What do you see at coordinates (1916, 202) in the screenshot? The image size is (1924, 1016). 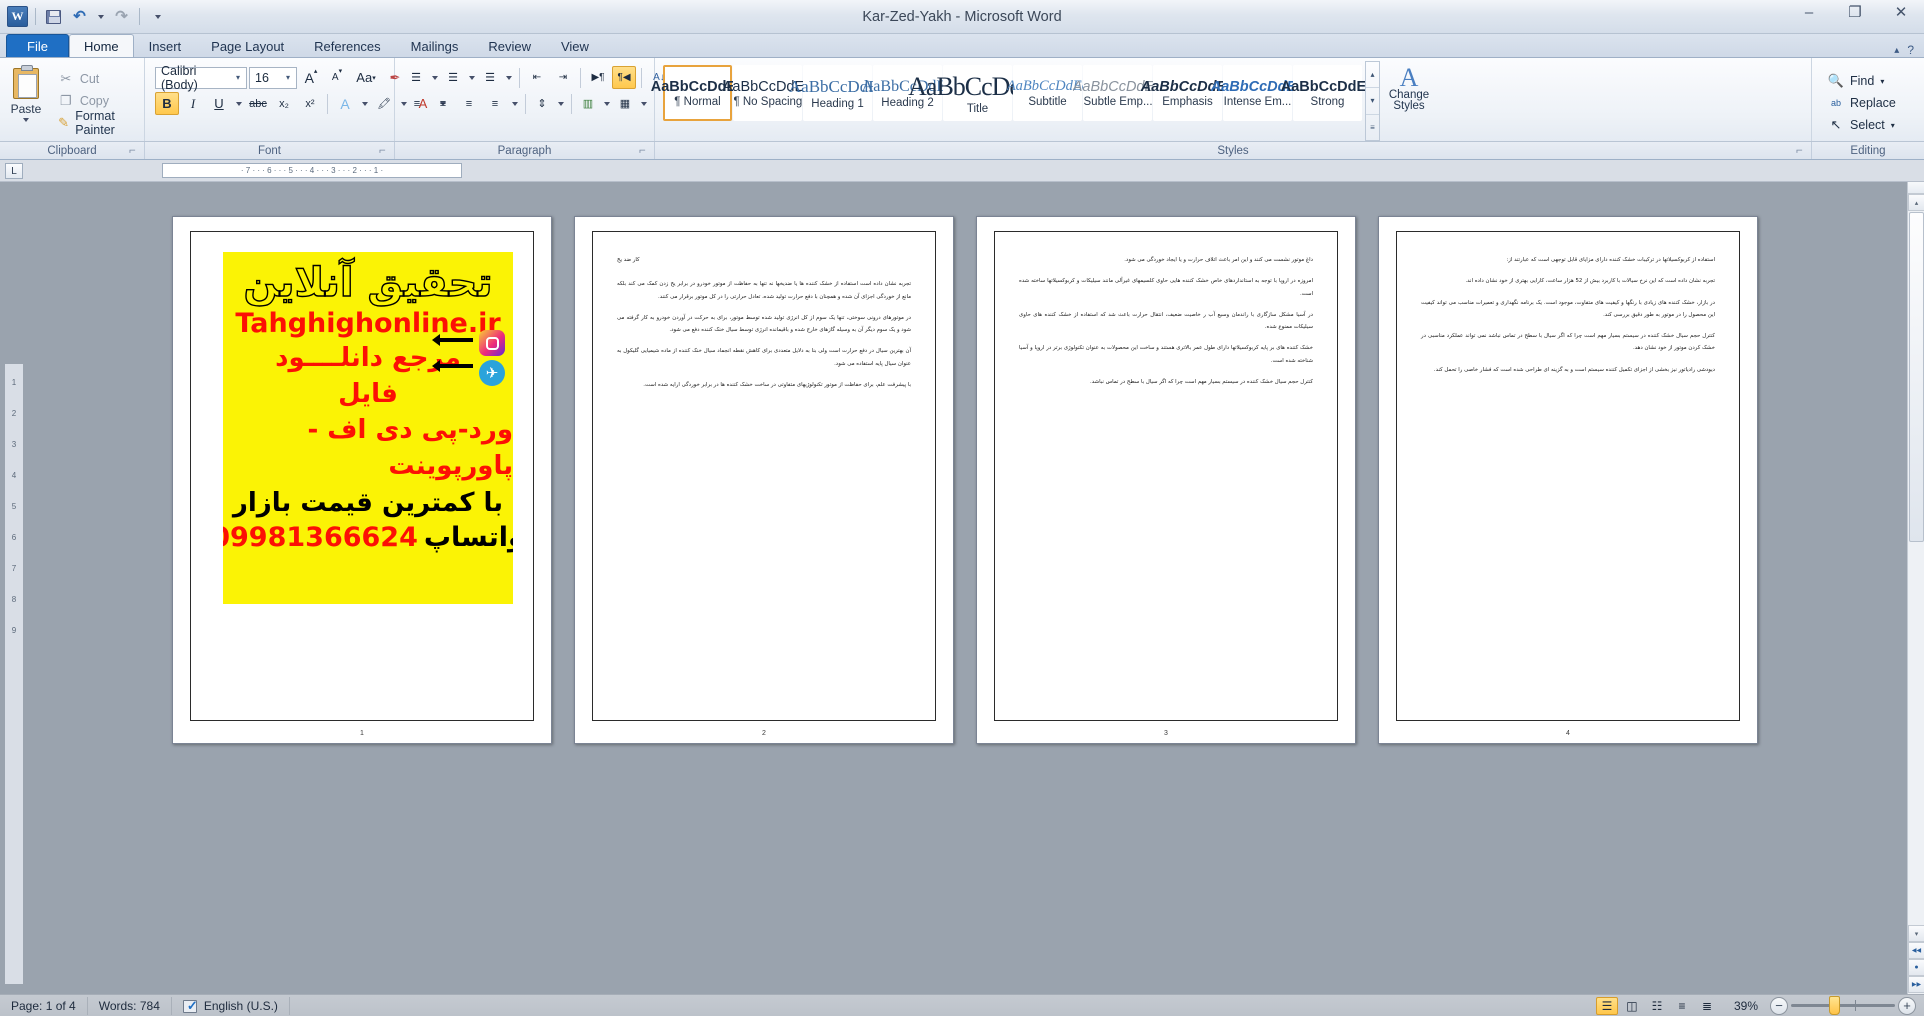 I see `scroll-up-icon: ▴` at bounding box center [1916, 202].